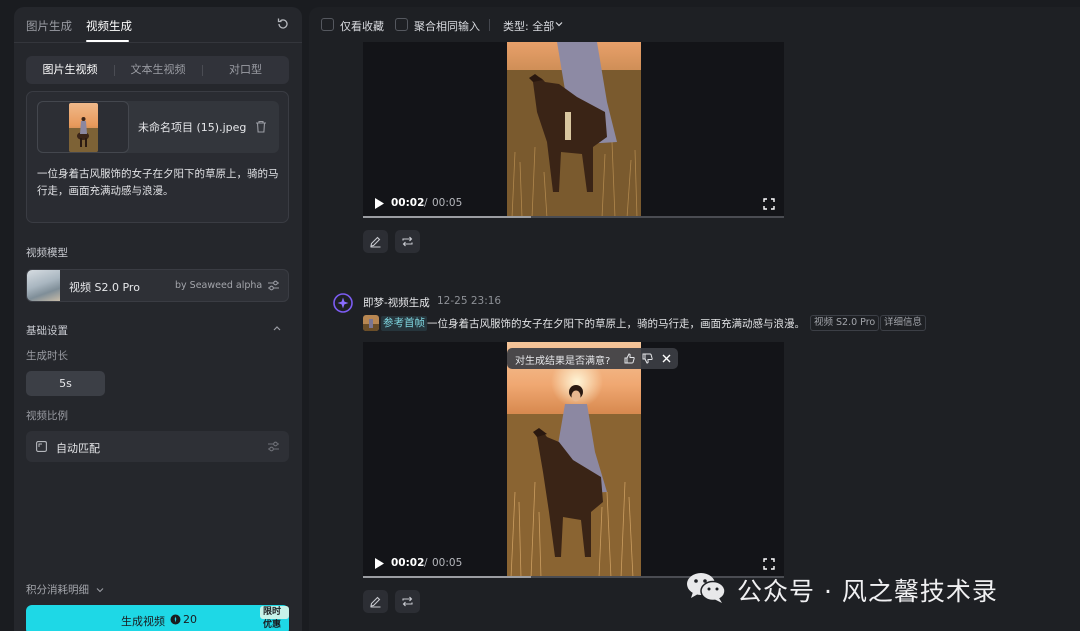  I want to click on generate-video-button: 生成视频 20 限时优惠, so click(157, 618).